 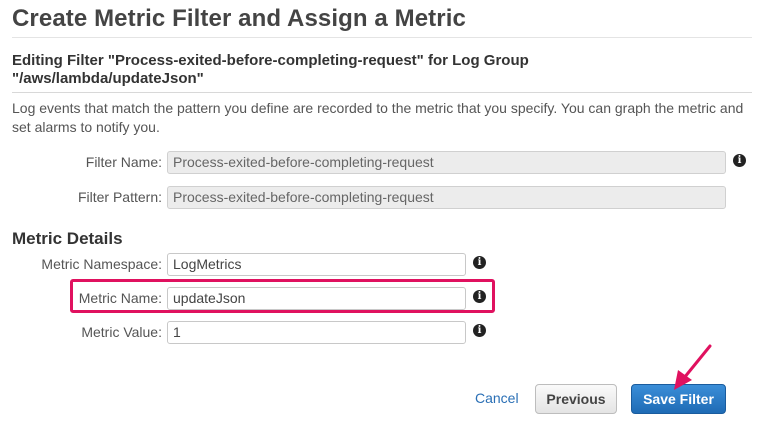 I want to click on cancel-link: Cancel, so click(x=497, y=398).